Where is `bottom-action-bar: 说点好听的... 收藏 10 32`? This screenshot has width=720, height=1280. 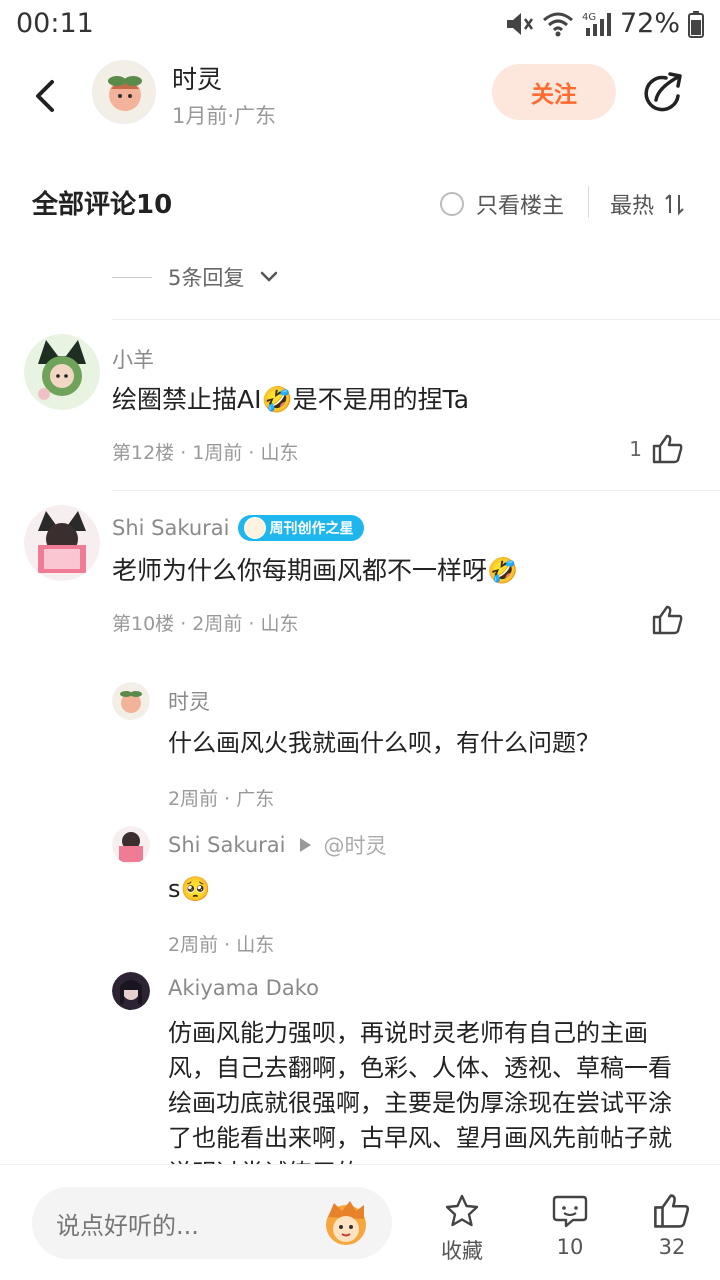 bottom-action-bar: 说点好听的... 收藏 10 32 is located at coordinates (360, 1222).